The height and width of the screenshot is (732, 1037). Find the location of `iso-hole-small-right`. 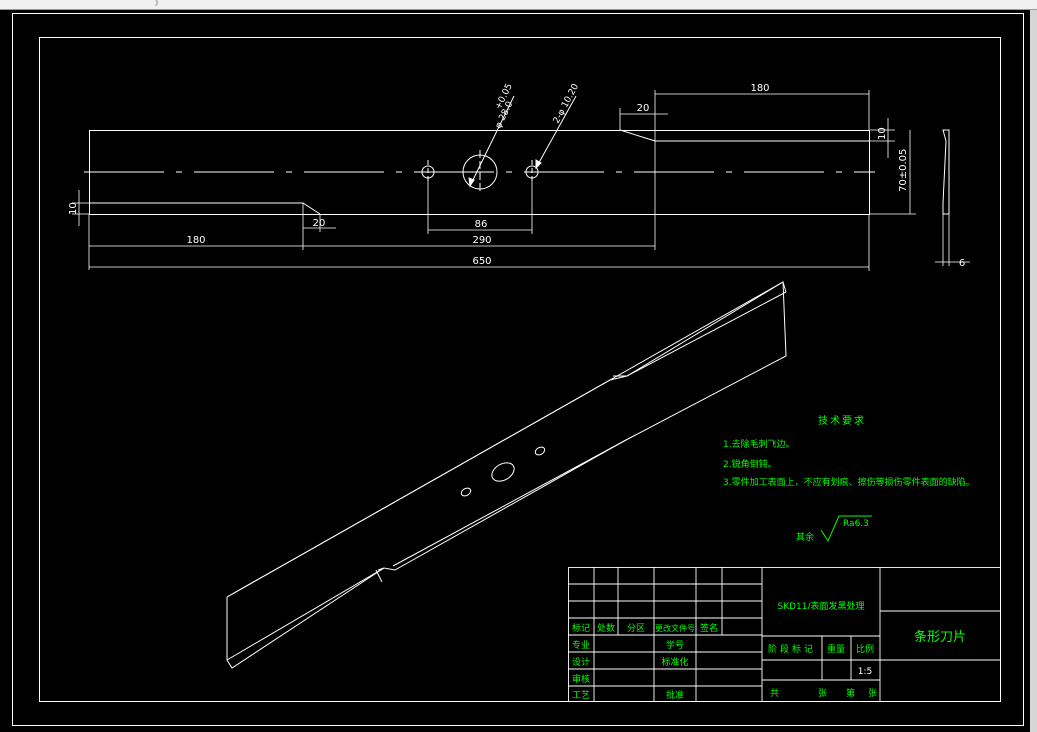

iso-hole-small-right is located at coordinates (540, 451).